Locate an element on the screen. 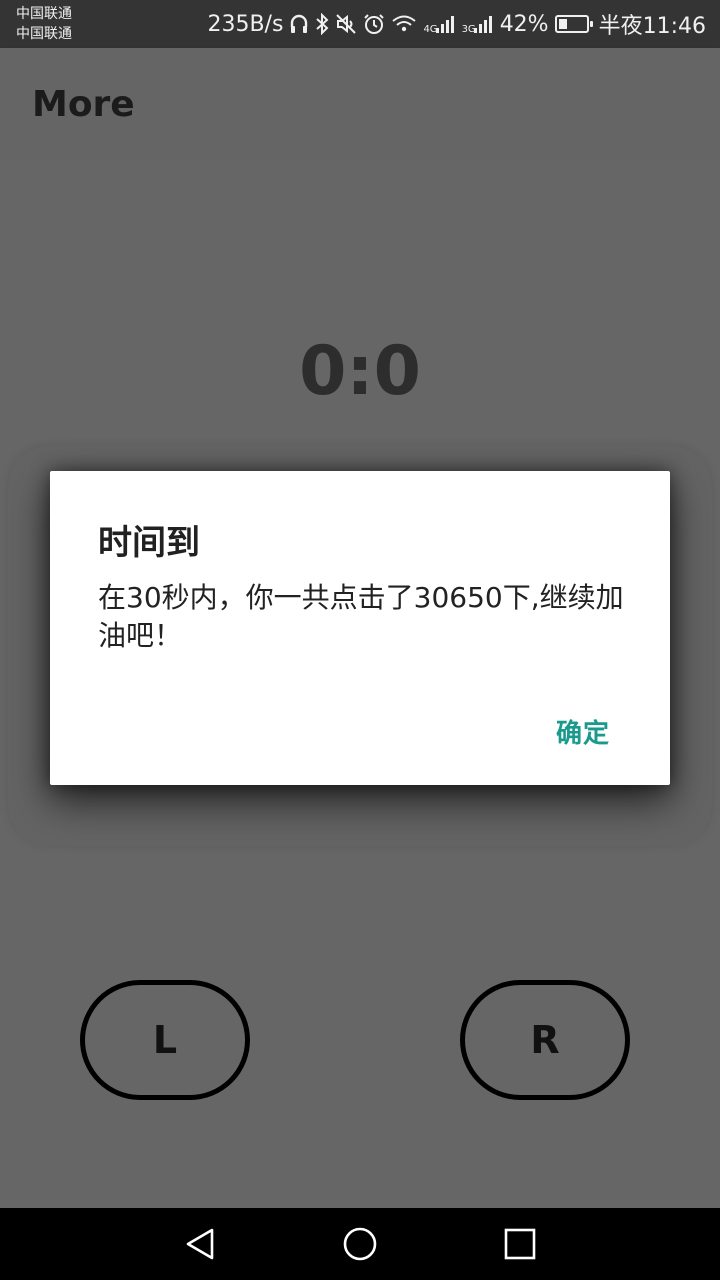 Image resolution: width=720 pixels, height=1280 pixels. score-display: 0:0 is located at coordinates (360, 371).